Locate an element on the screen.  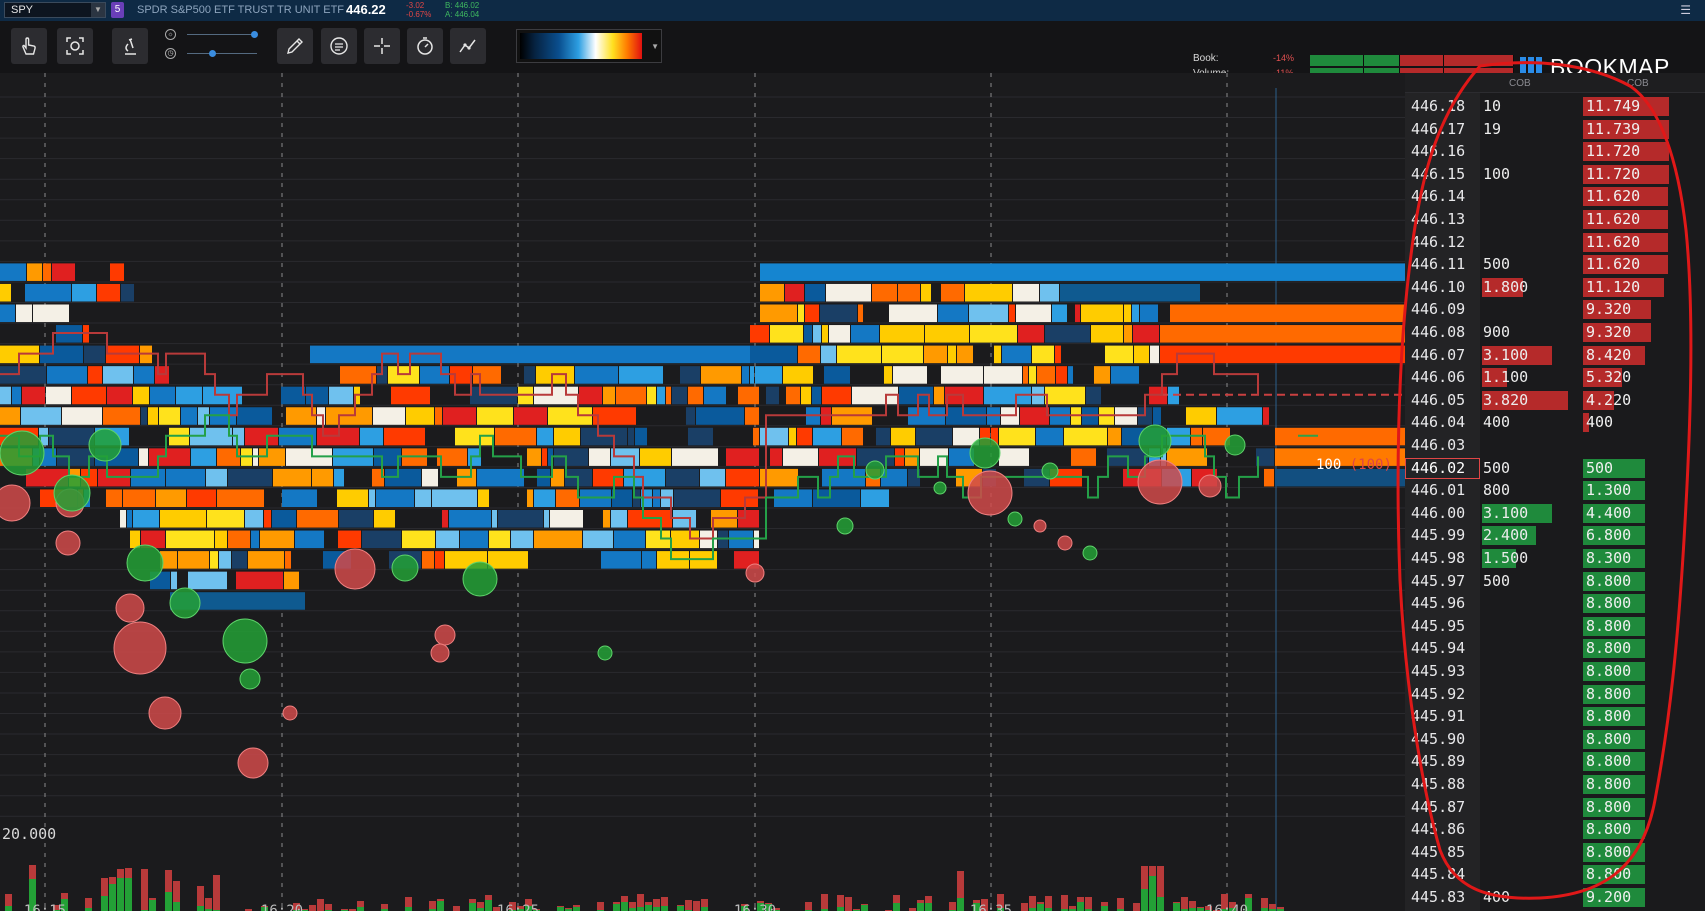
heatmap-palette-select: ▼ is located at coordinates (589, 46).